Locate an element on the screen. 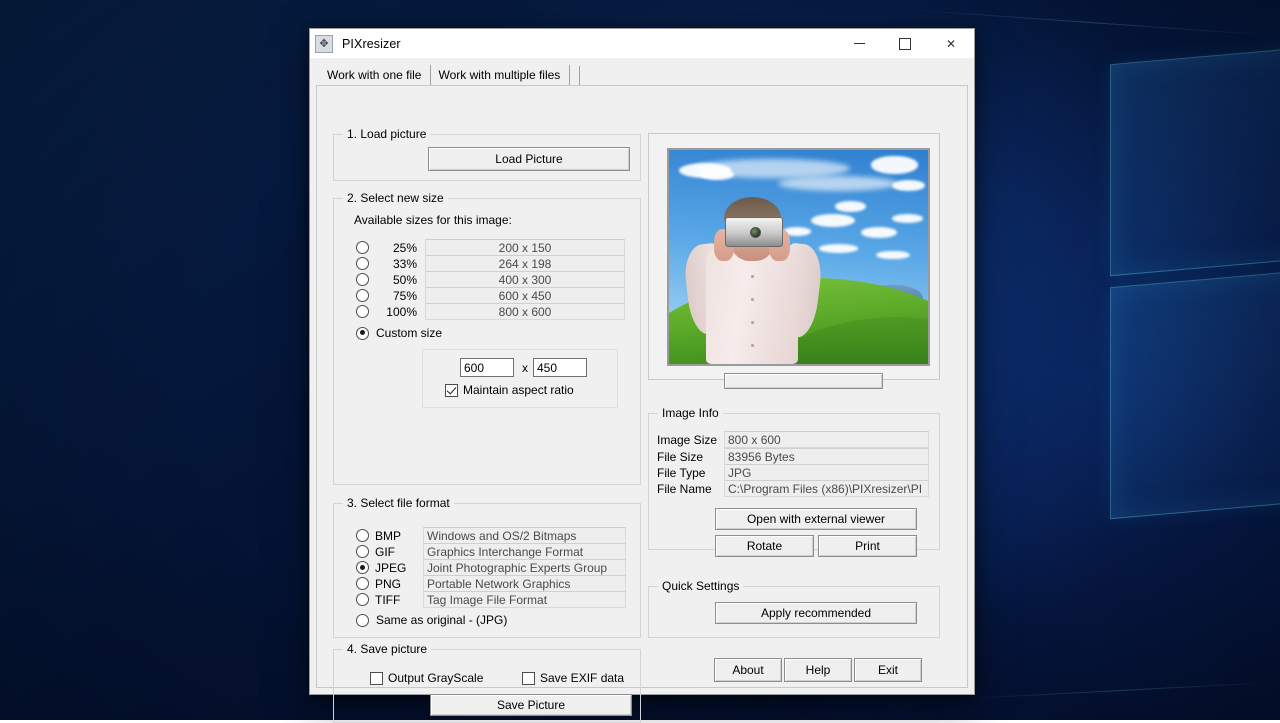 The height and width of the screenshot is (723, 1280). format-description-jpeg: Joint Photographic Experts Group is located at coordinates (524, 567).